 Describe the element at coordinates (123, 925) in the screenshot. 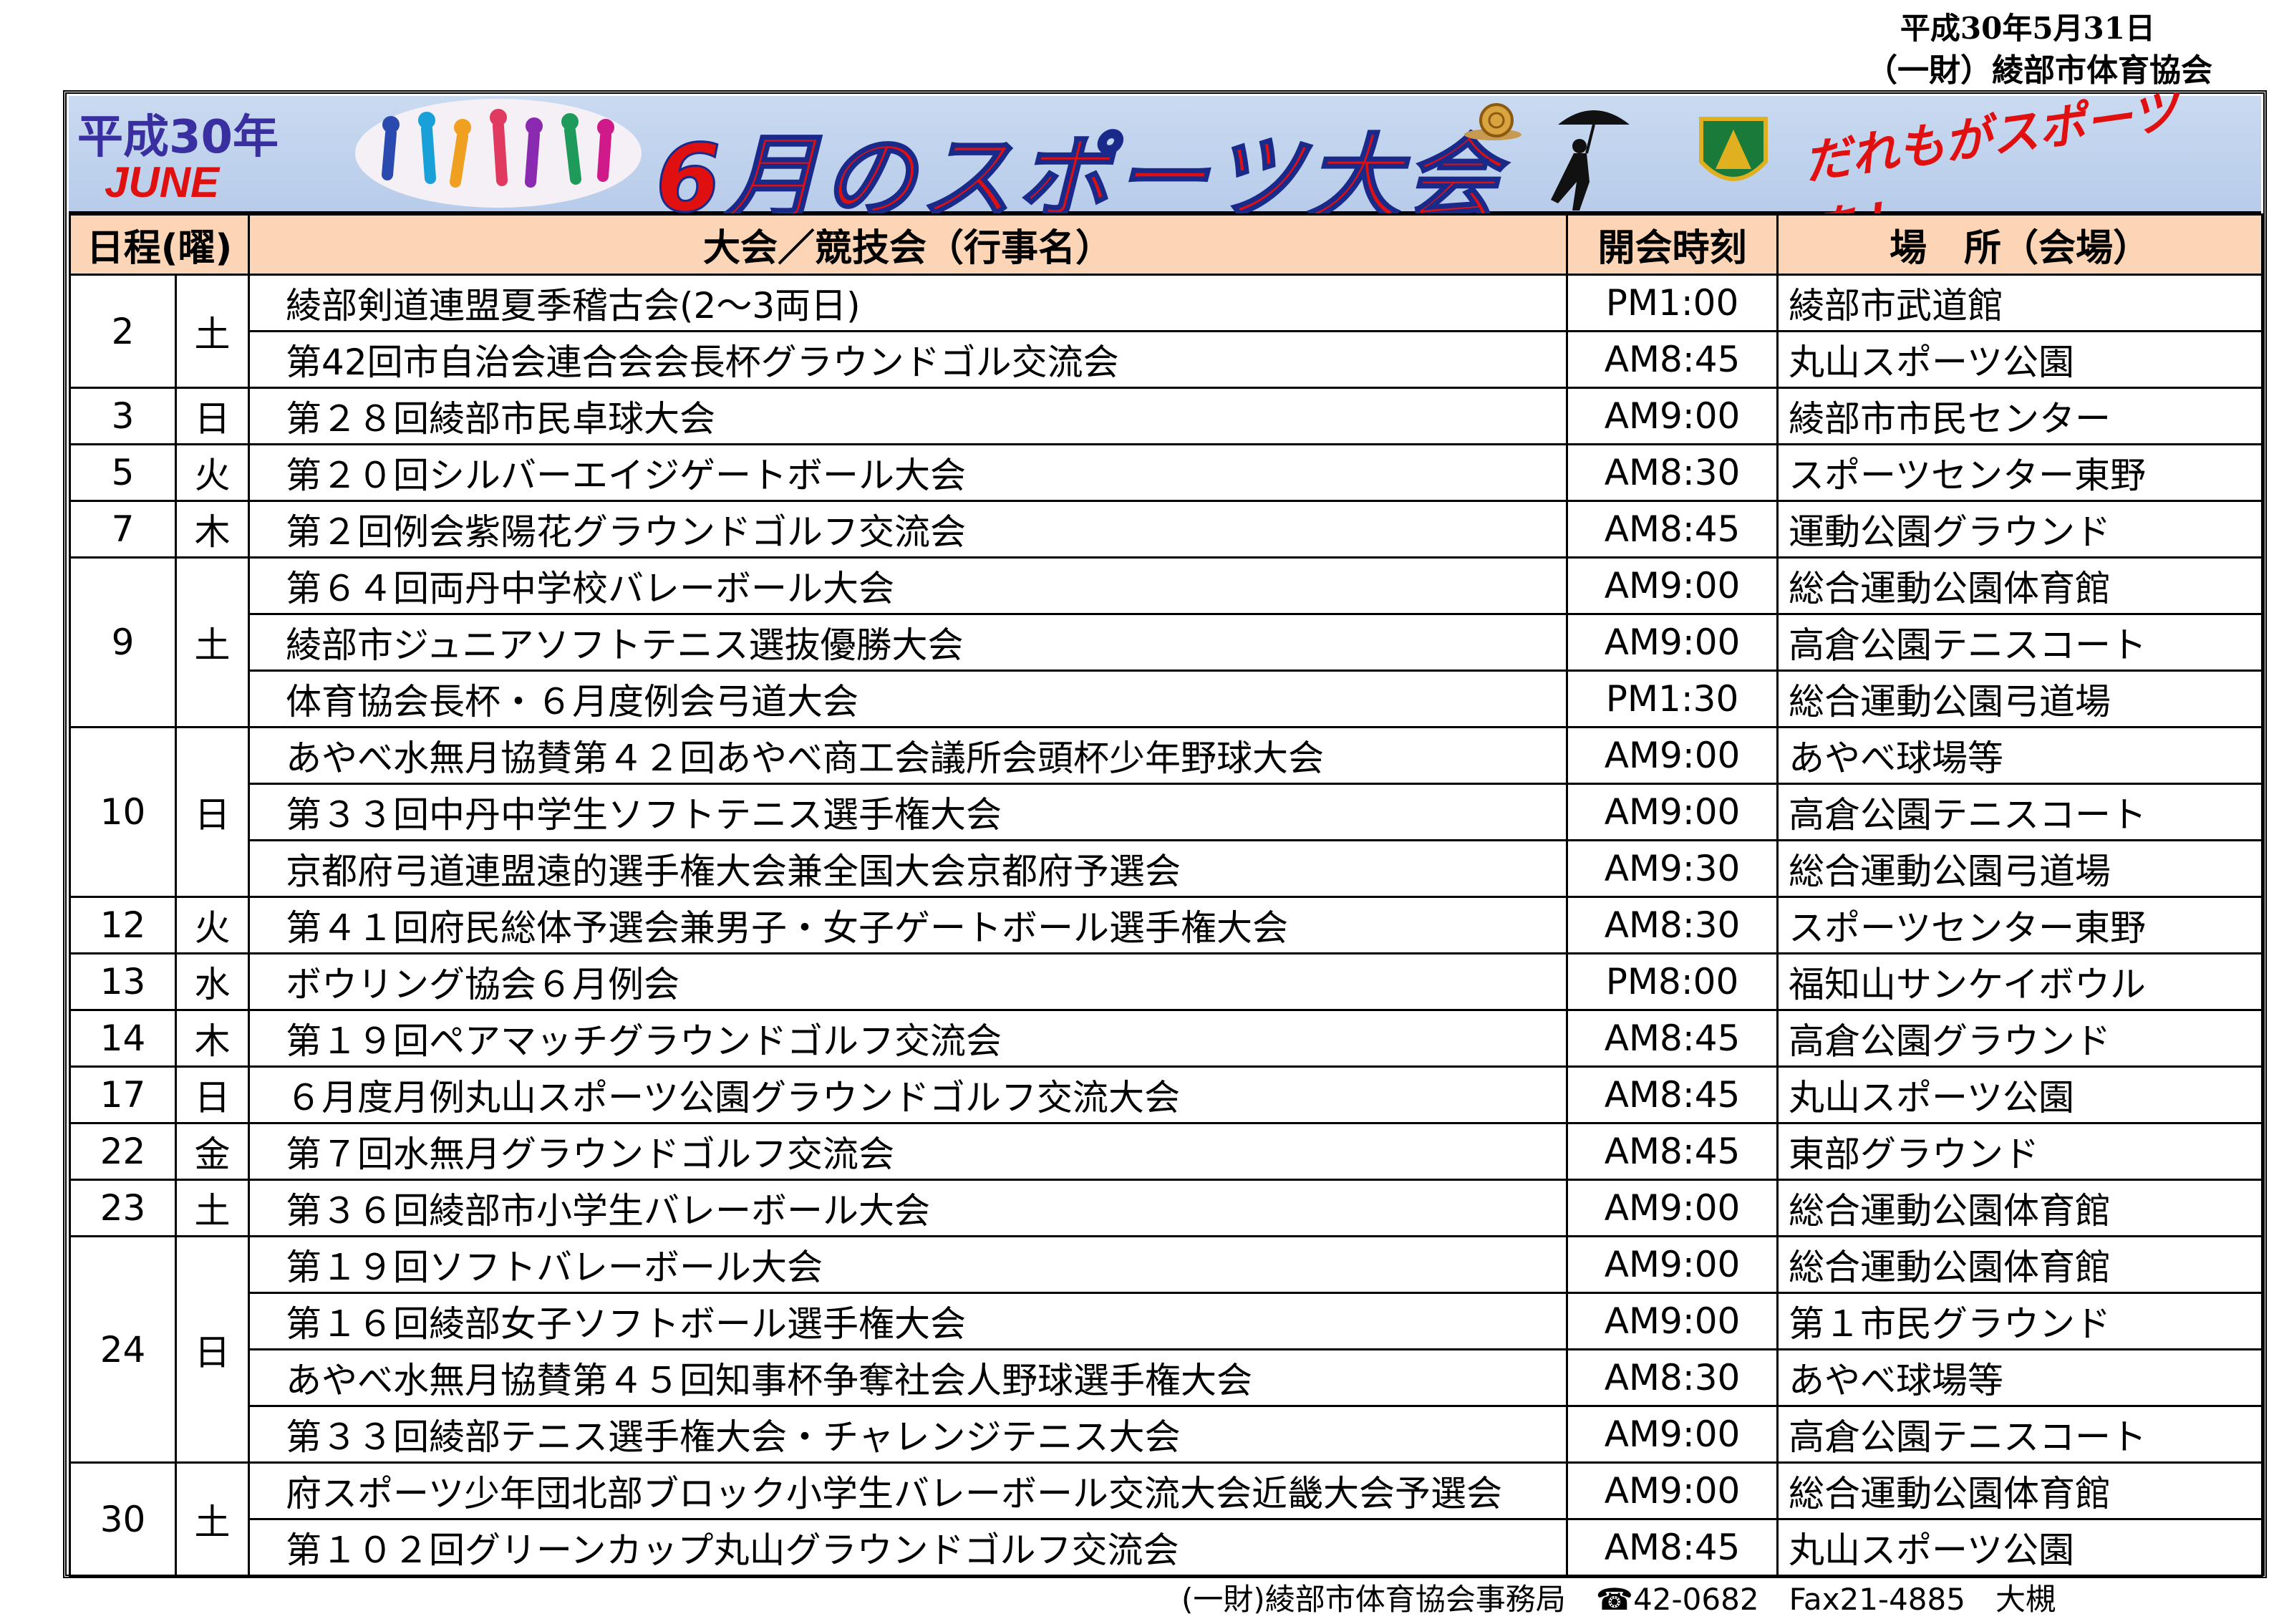

I see `day-cell: 12` at that location.